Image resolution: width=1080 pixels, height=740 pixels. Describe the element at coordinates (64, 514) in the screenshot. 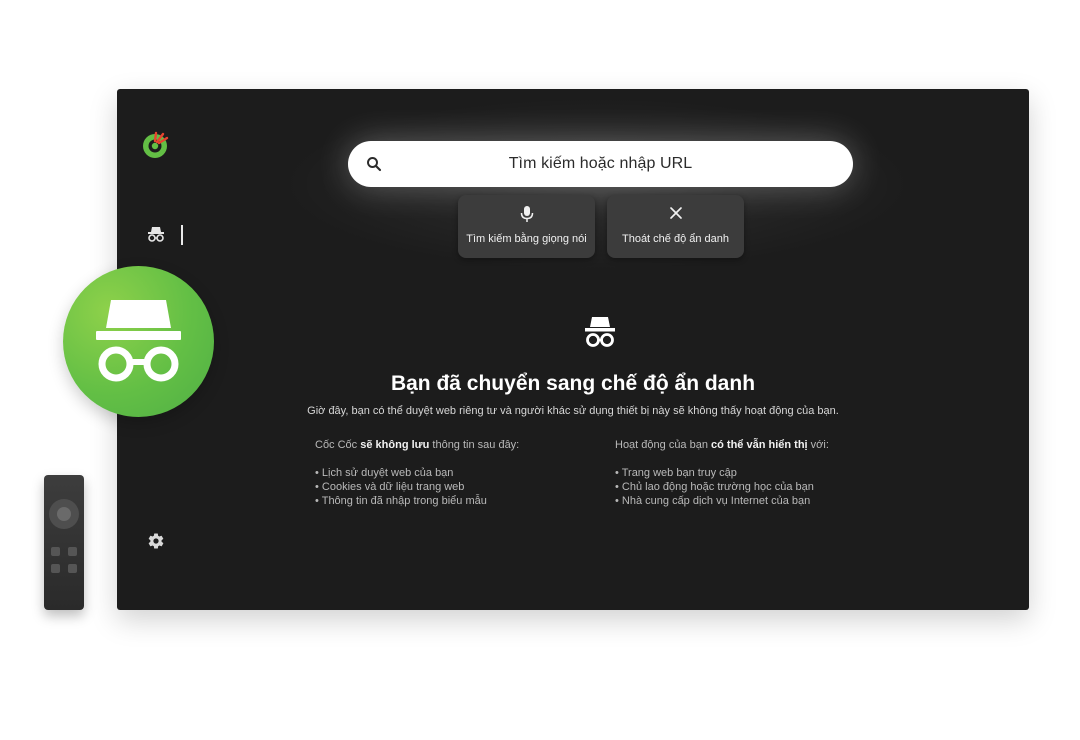

I see `remote-dpad` at that location.